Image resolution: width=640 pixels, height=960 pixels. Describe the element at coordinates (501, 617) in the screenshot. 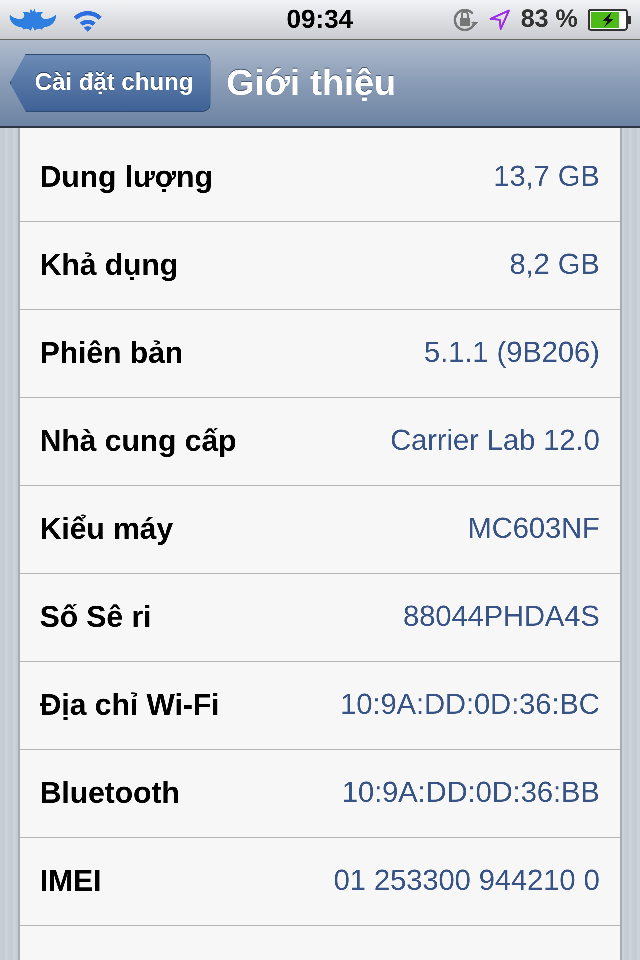

I see `row-value: 88044PHDA4S` at that location.